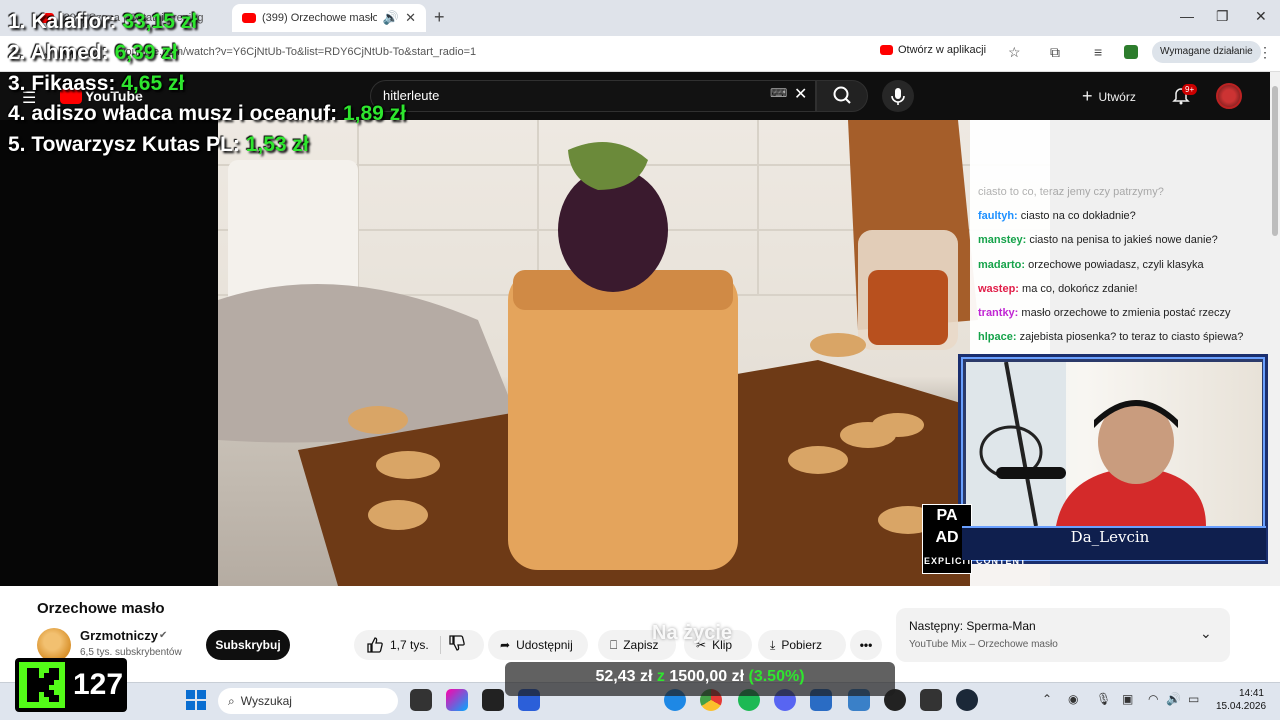 This screenshot has height=720, width=1280. I want to click on notification-badge: 9+, so click(1190, 89).